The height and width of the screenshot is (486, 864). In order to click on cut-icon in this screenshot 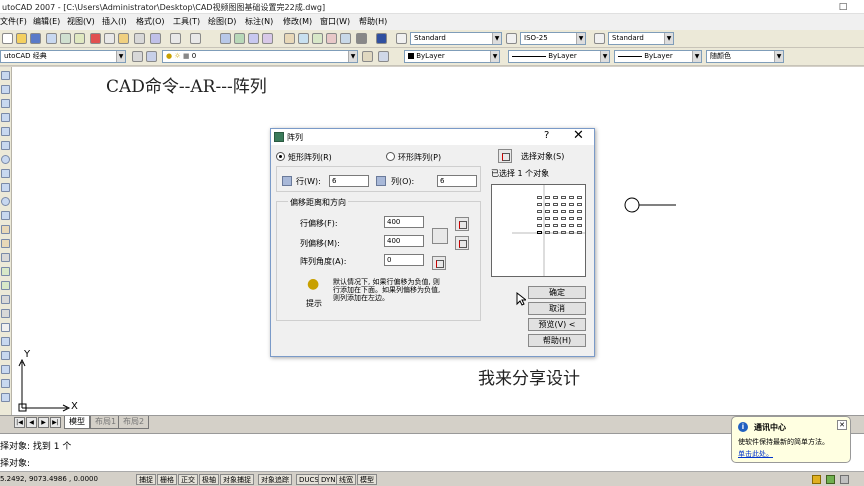, I will do `click(95, 38)`.